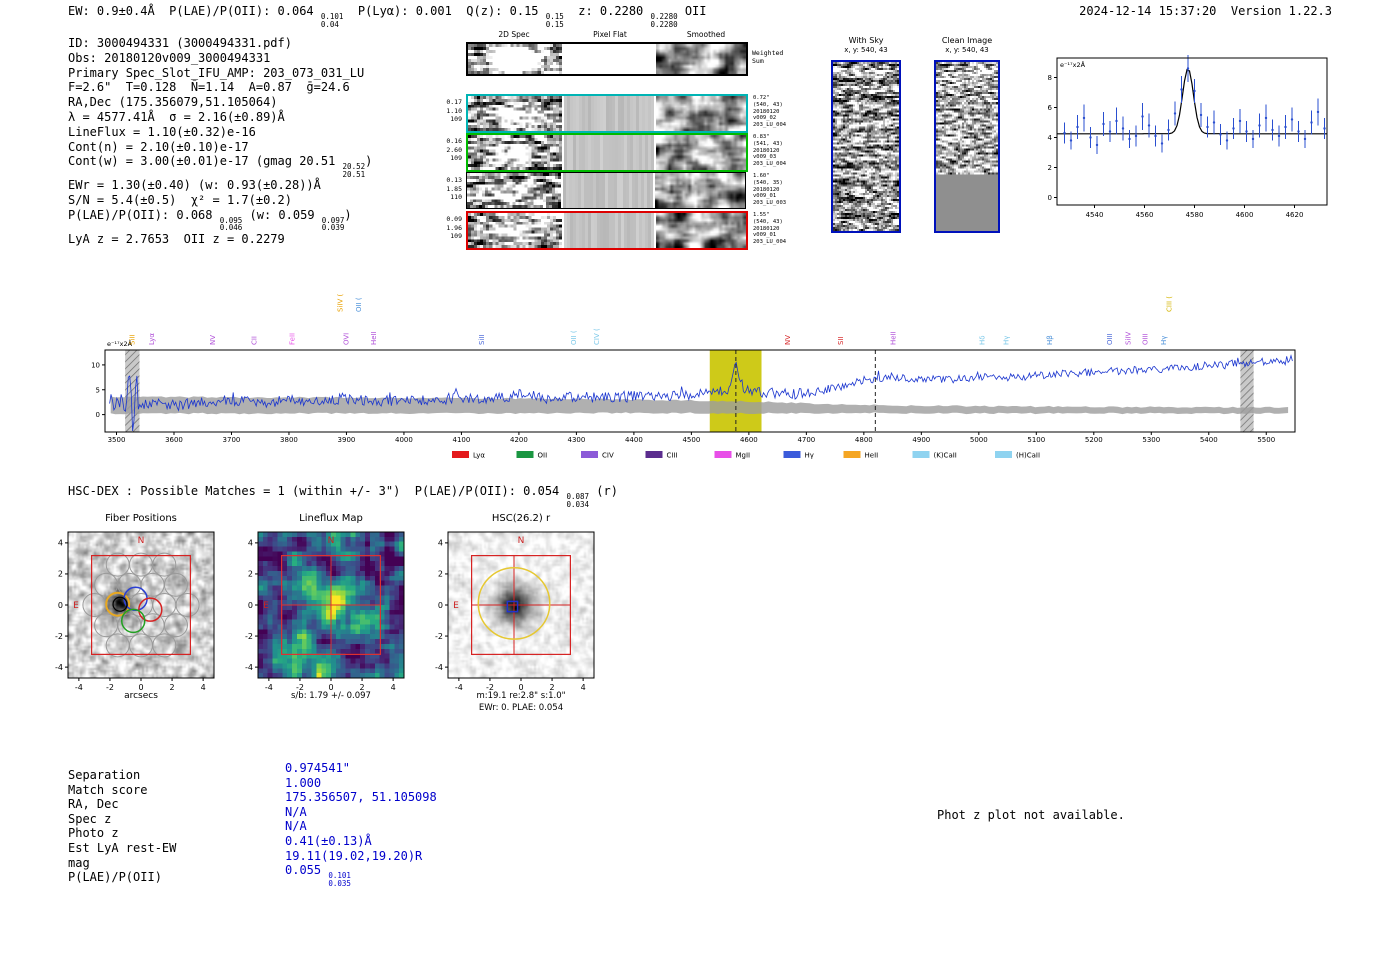  Describe the element at coordinates (945, 456) in the screenshot. I see `plot-text: (K)CaII` at that location.